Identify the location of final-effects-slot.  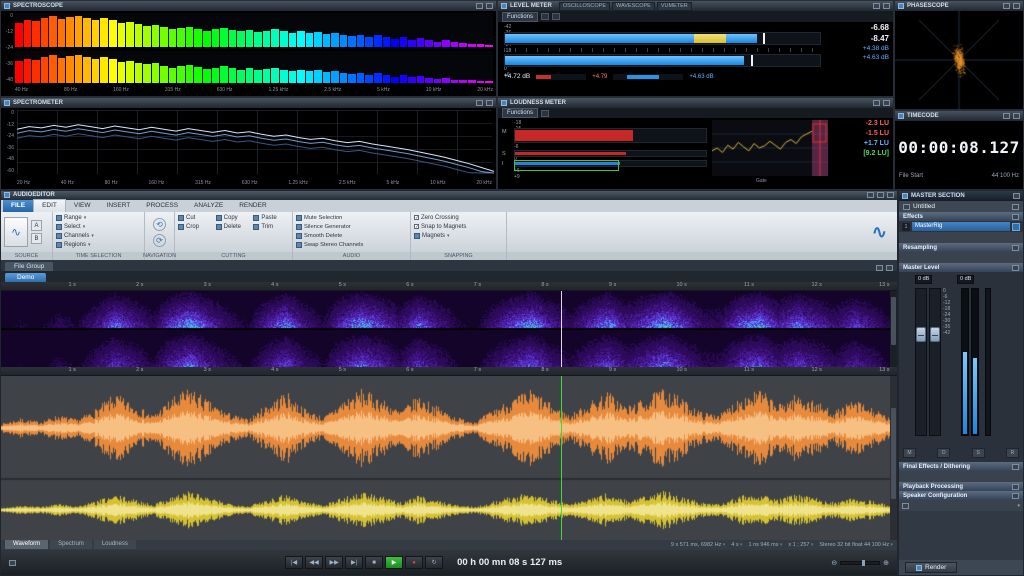
(961, 476).